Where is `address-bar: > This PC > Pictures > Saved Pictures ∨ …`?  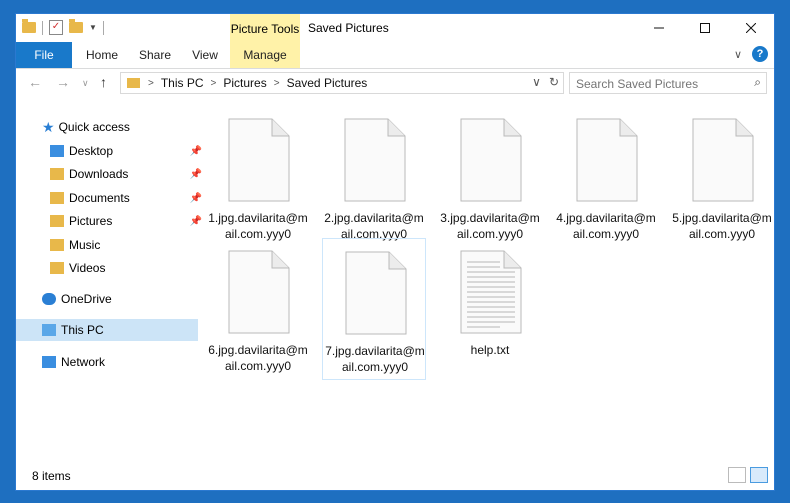
address-bar: > This PC > Pictures > Saved Pictures ∨ … is located at coordinates (342, 83).